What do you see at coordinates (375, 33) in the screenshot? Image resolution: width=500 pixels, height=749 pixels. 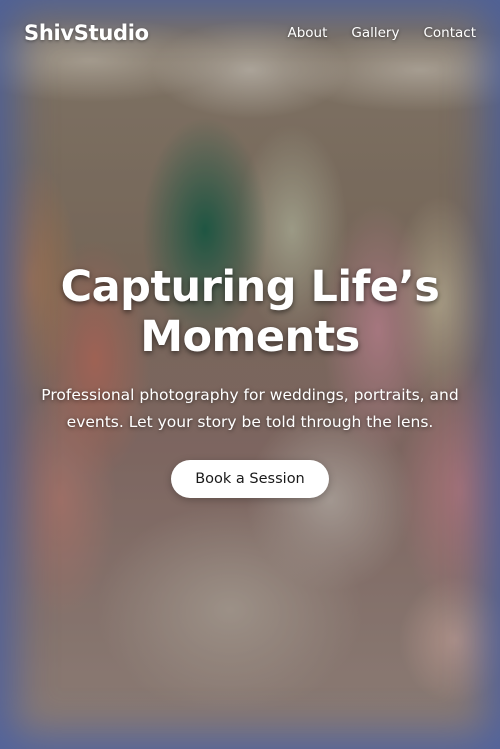 I see `nav-link-gallery: Gallery` at bounding box center [375, 33].